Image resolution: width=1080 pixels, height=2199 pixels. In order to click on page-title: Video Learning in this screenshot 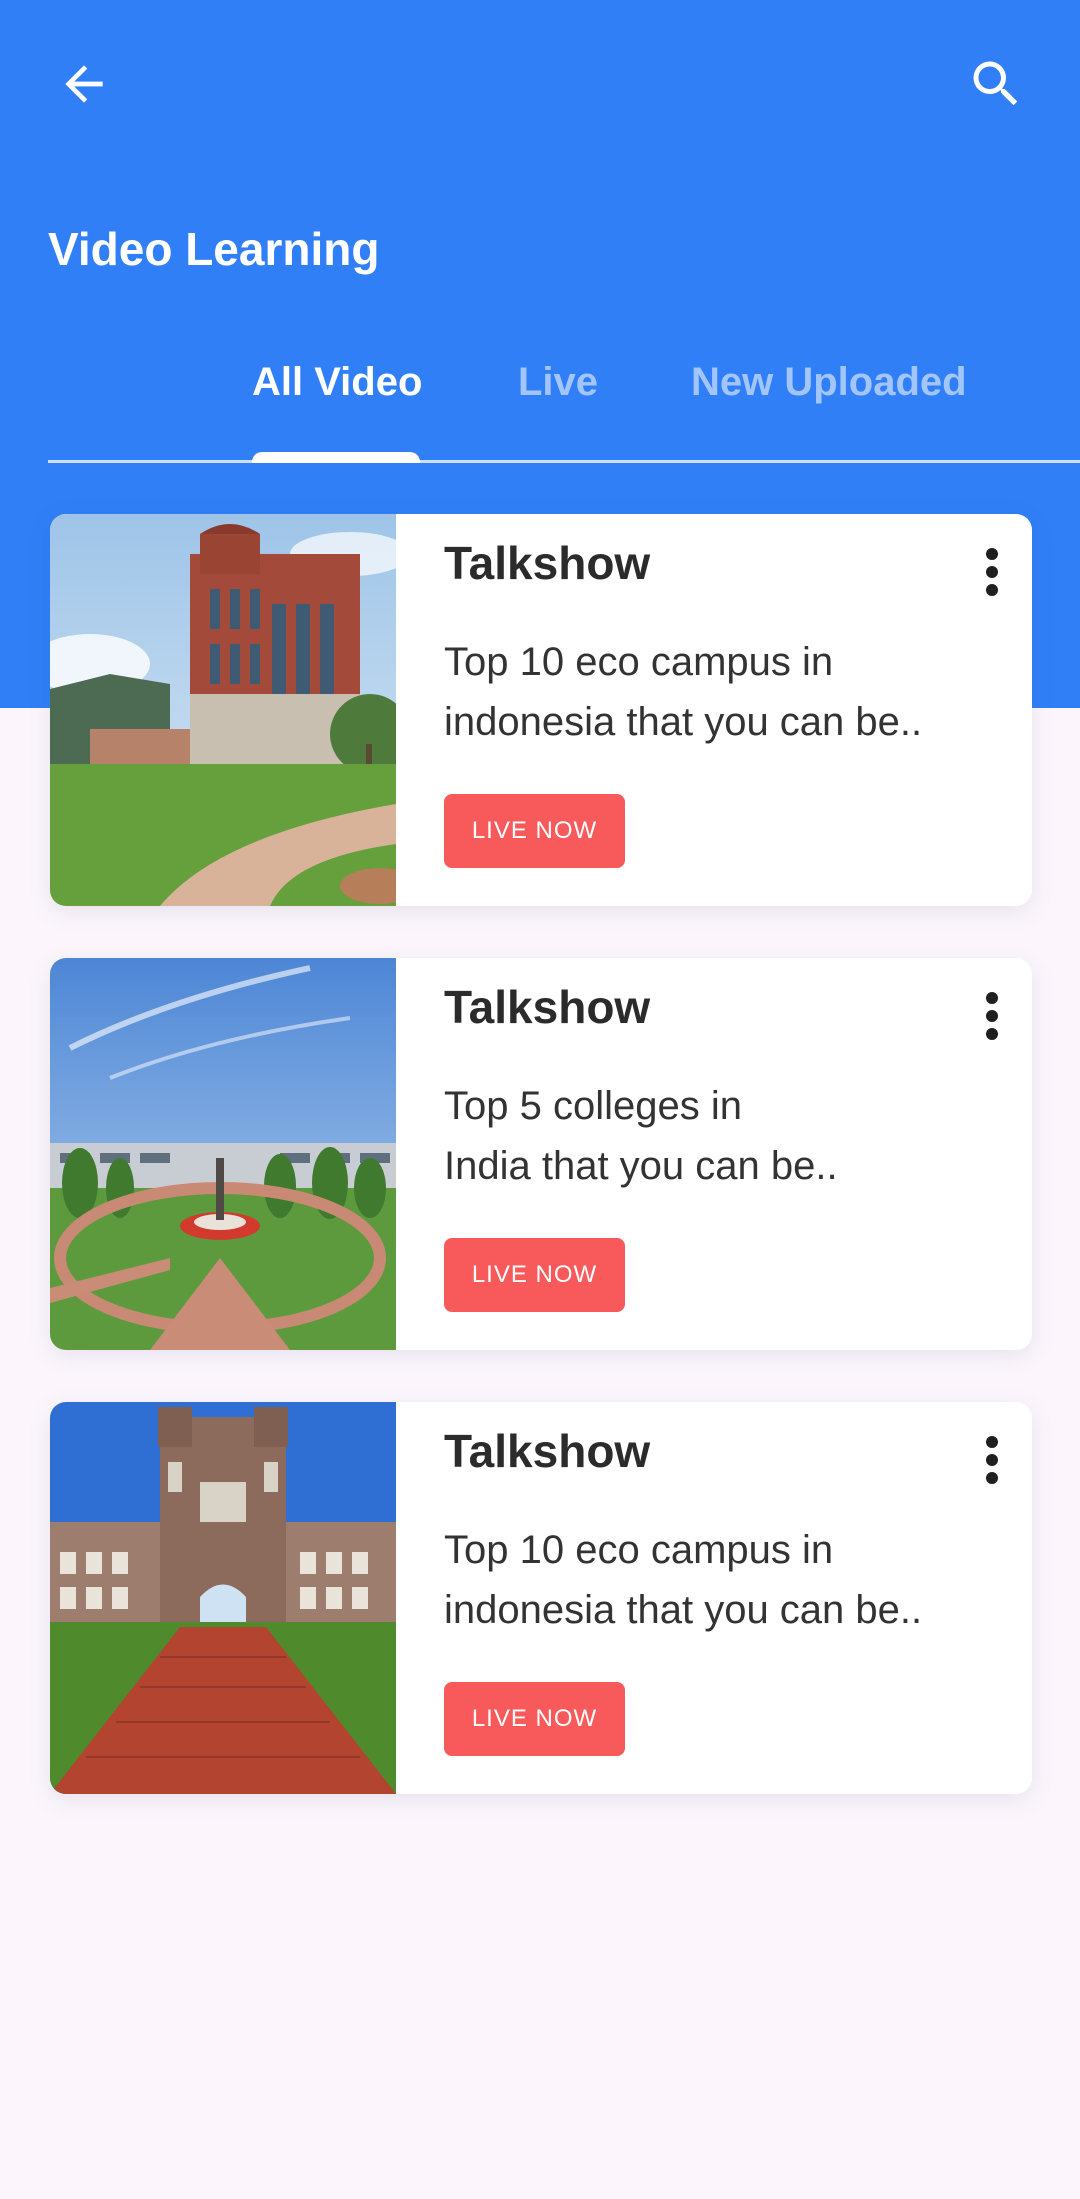, I will do `click(214, 249)`.